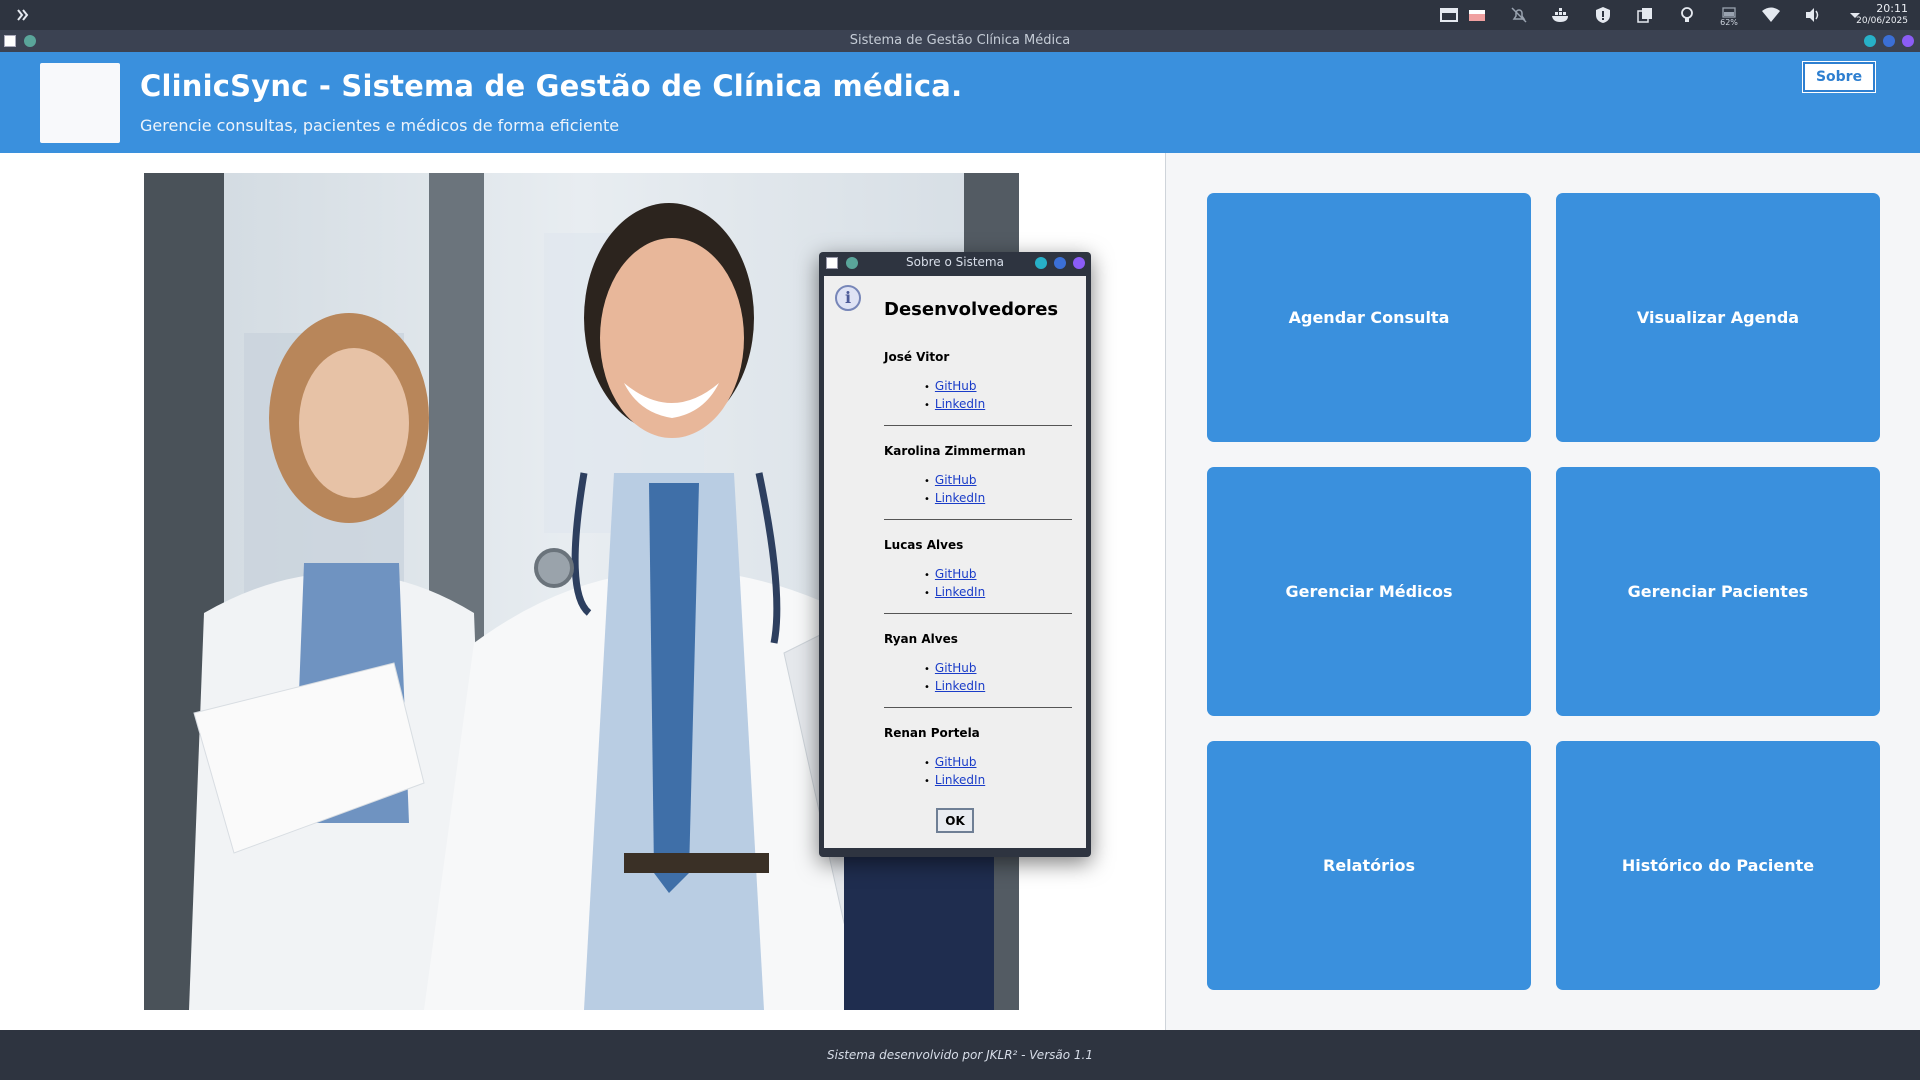 The width and height of the screenshot is (1920, 1080). I want to click on developer-entry: Karolina Zimmerman GitHub LinkedIn, so click(978, 482).